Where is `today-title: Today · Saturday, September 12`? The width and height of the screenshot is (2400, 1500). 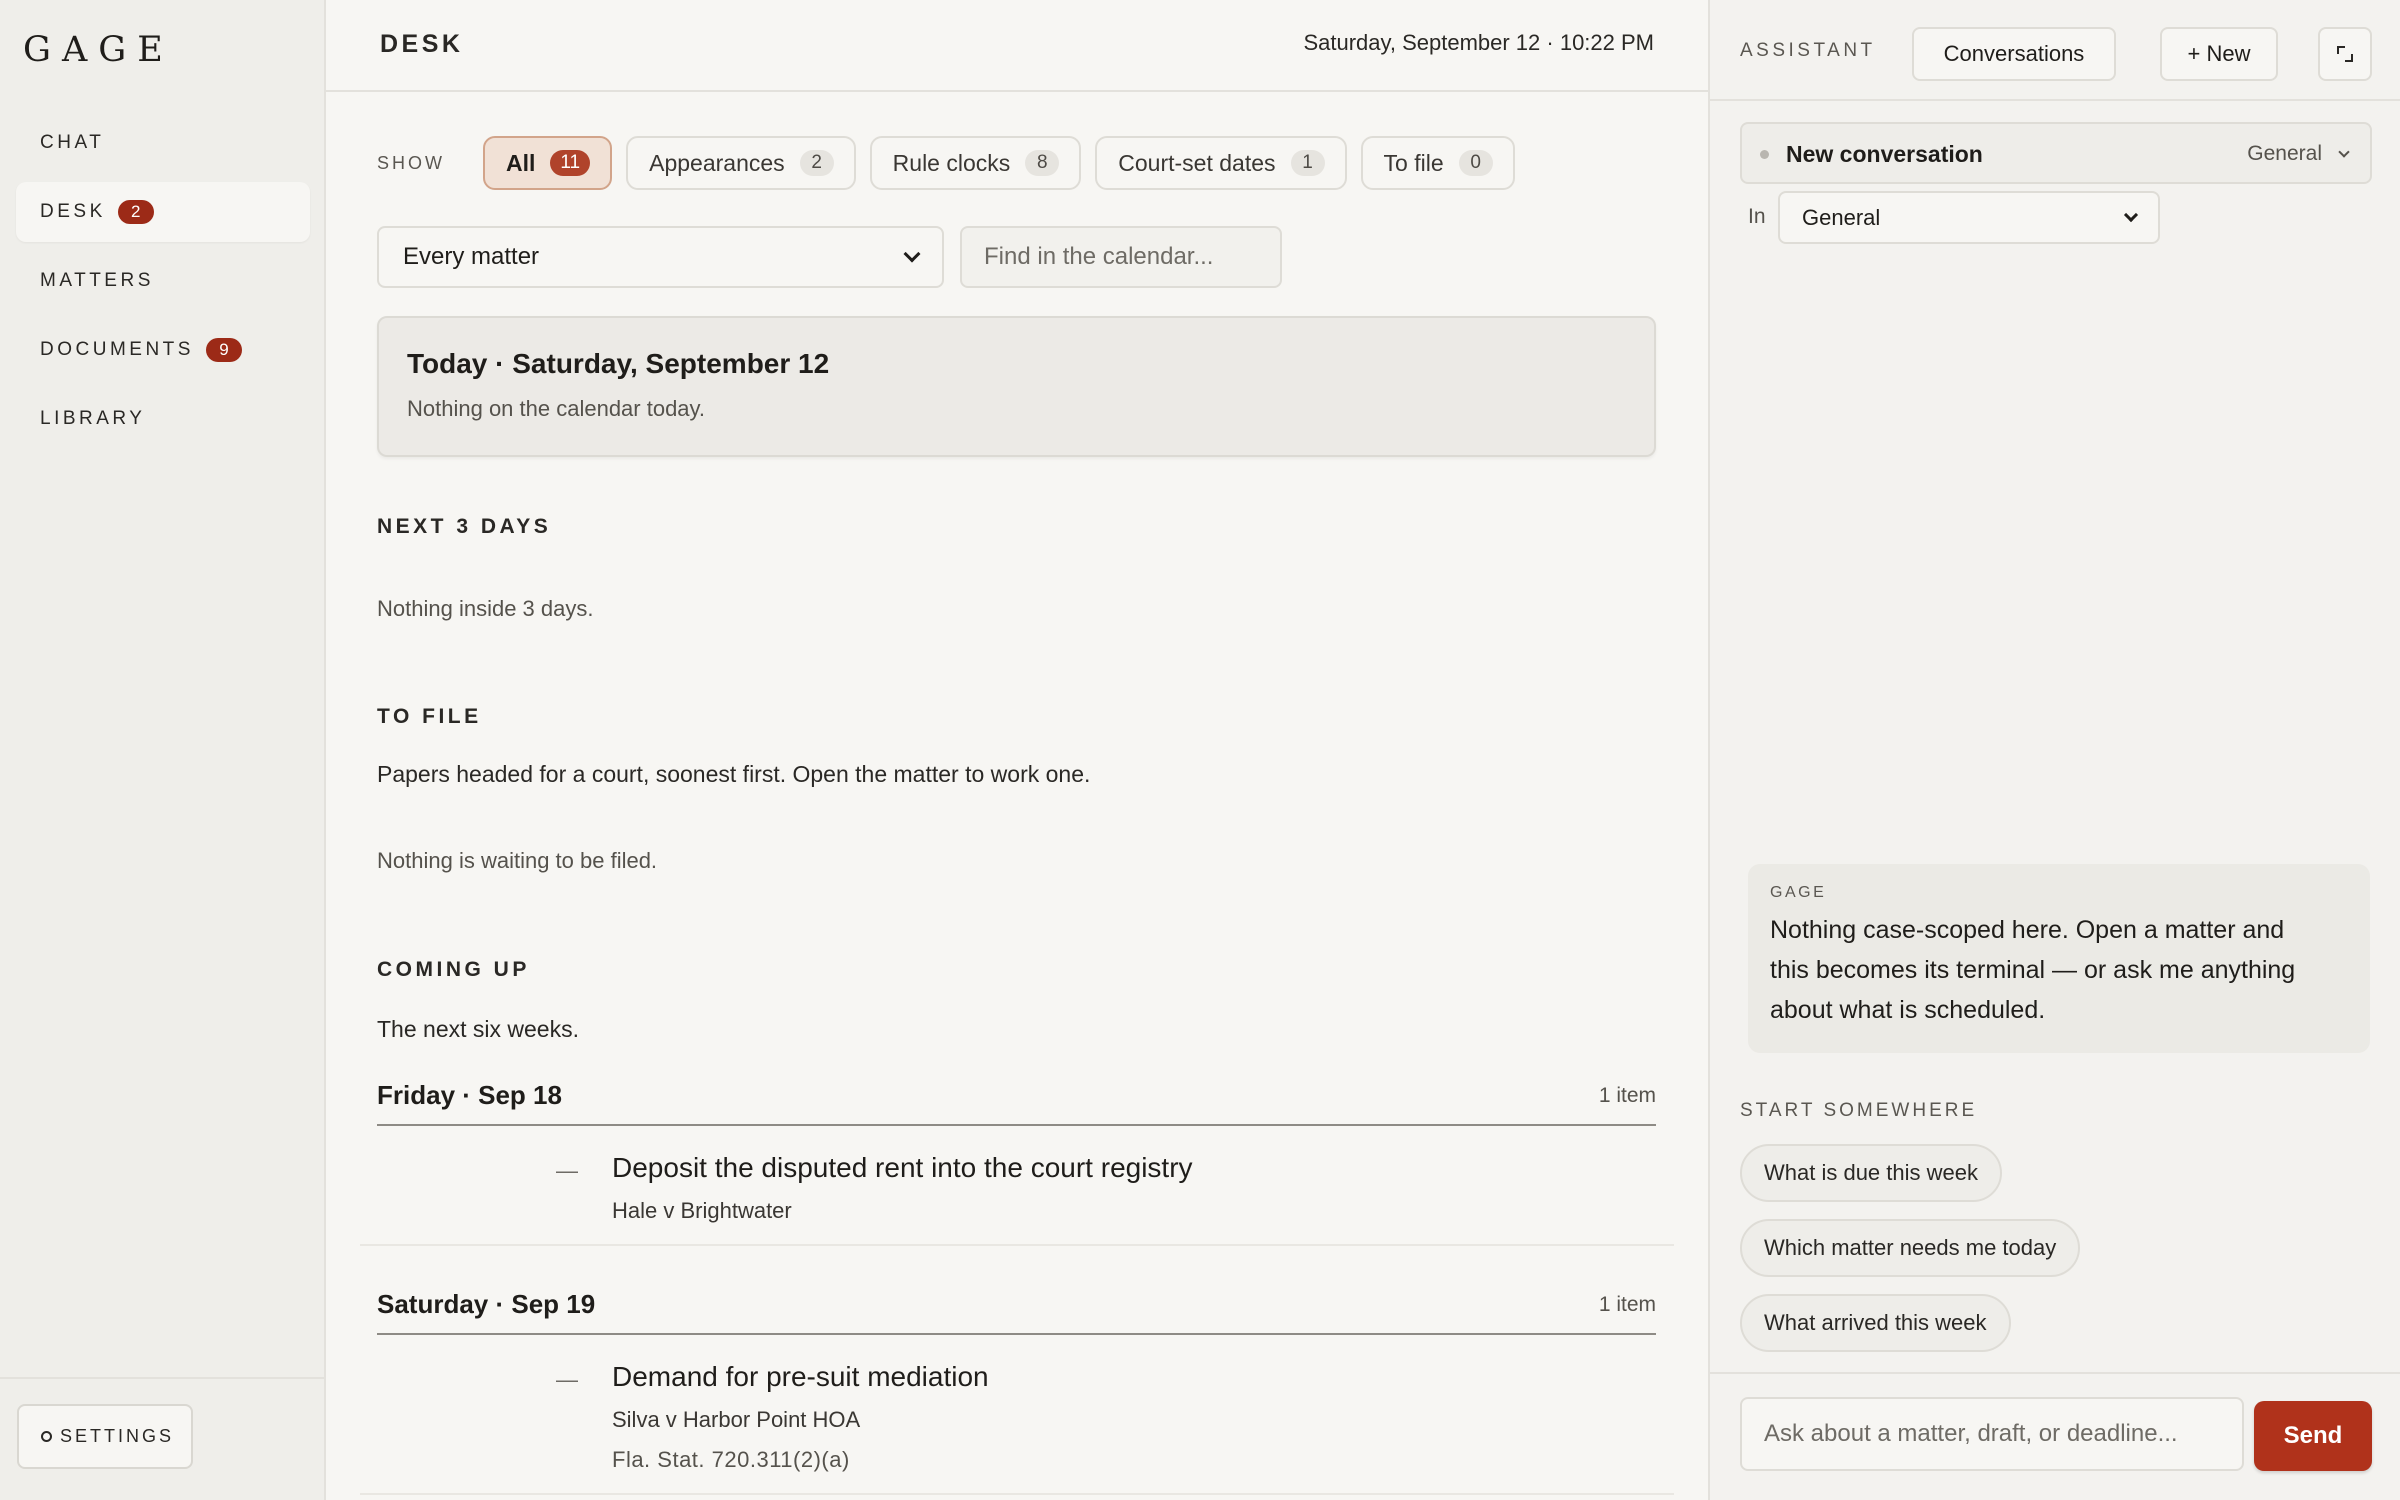 today-title: Today · Saturday, September 12 is located at coordinates (618, 363).